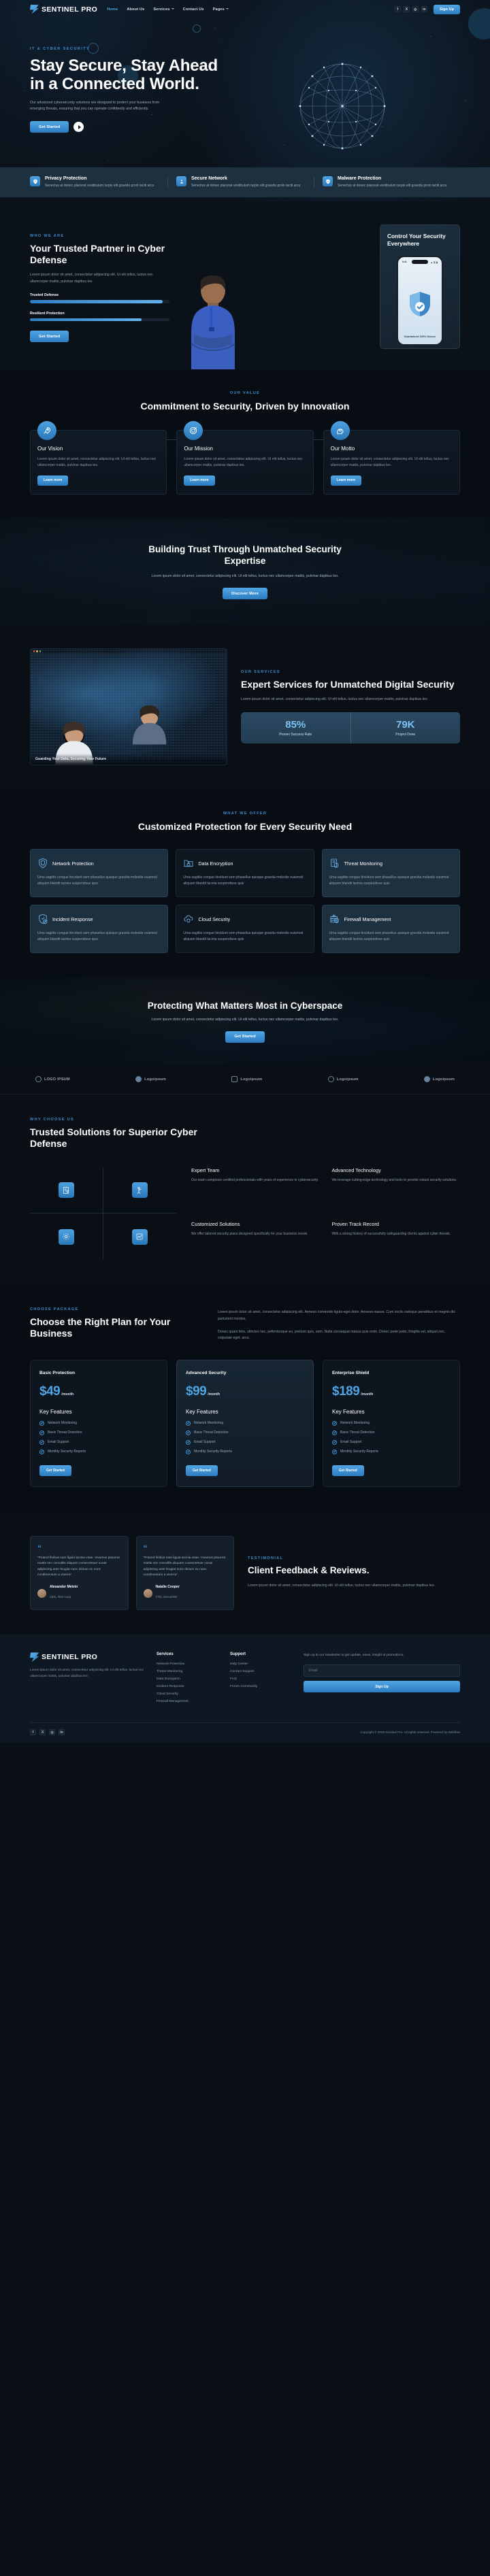 The image size is (490, 2576). What do you see at coordinates (155, 1079) in the screenshot?
I see `client-logo-name: Logoipsum` at bounding box center [155, 1079].